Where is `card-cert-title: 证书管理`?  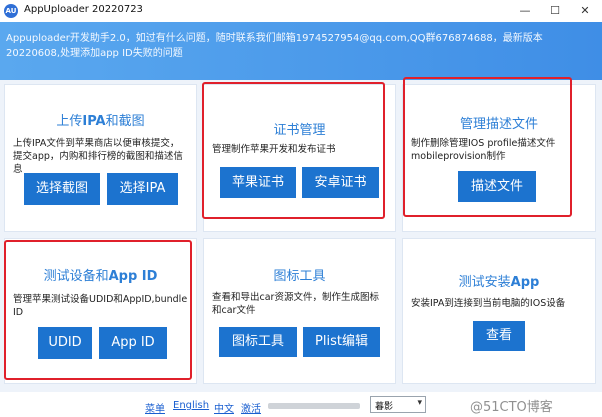
card-cert-title: 证书管理 is located at coordinates (299, 130).